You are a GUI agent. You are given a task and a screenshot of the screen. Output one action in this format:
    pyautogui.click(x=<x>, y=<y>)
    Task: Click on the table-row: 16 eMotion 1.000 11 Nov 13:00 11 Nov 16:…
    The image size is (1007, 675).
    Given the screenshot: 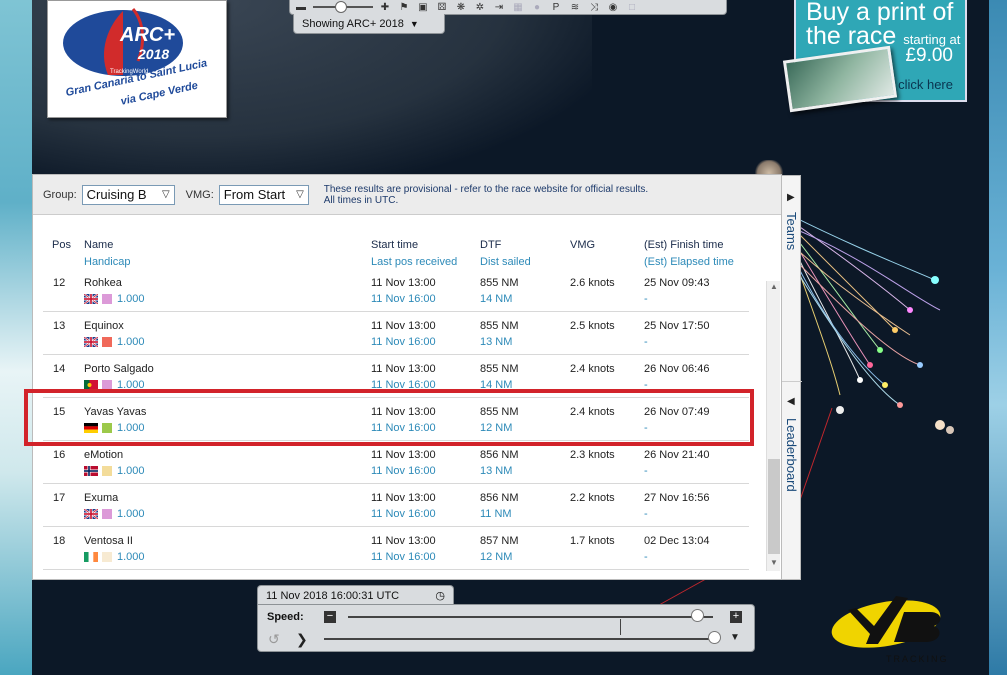 What is the action you would take?
    pyautogui.click(x=396, y=462)
    